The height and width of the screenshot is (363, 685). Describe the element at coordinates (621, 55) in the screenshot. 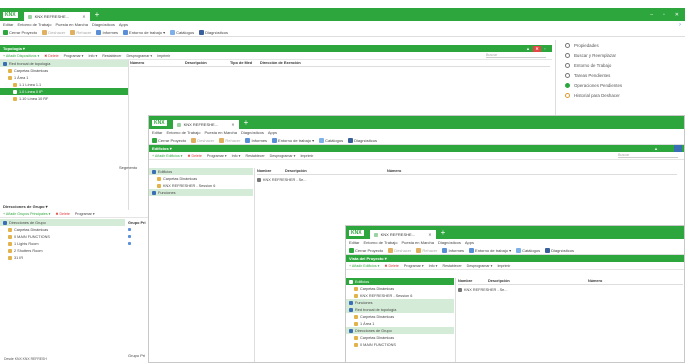

I see `side-pane-item: Buscar y Reemplazar` at that location.